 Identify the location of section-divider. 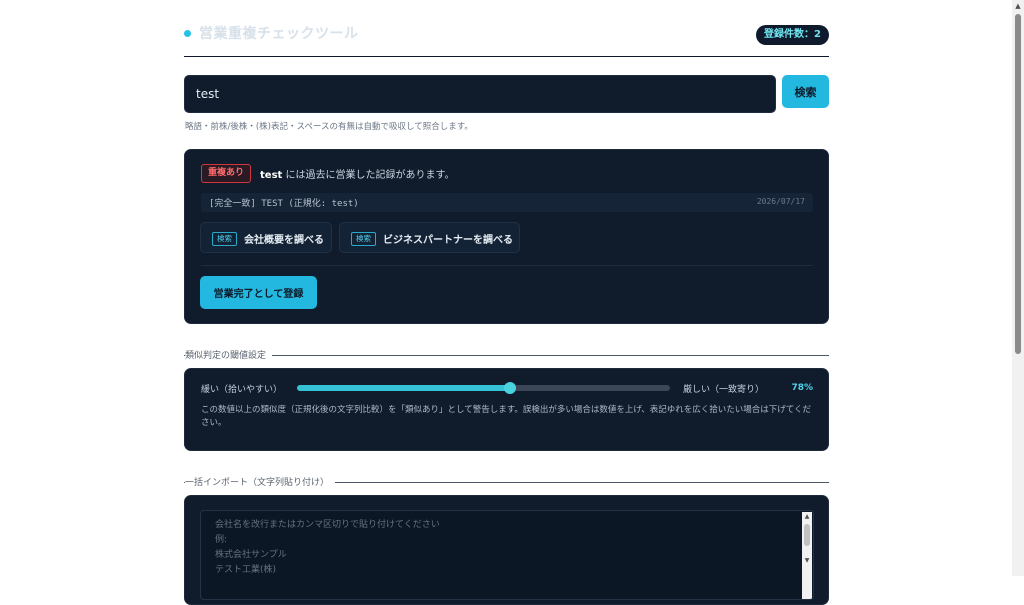
(506, 355).